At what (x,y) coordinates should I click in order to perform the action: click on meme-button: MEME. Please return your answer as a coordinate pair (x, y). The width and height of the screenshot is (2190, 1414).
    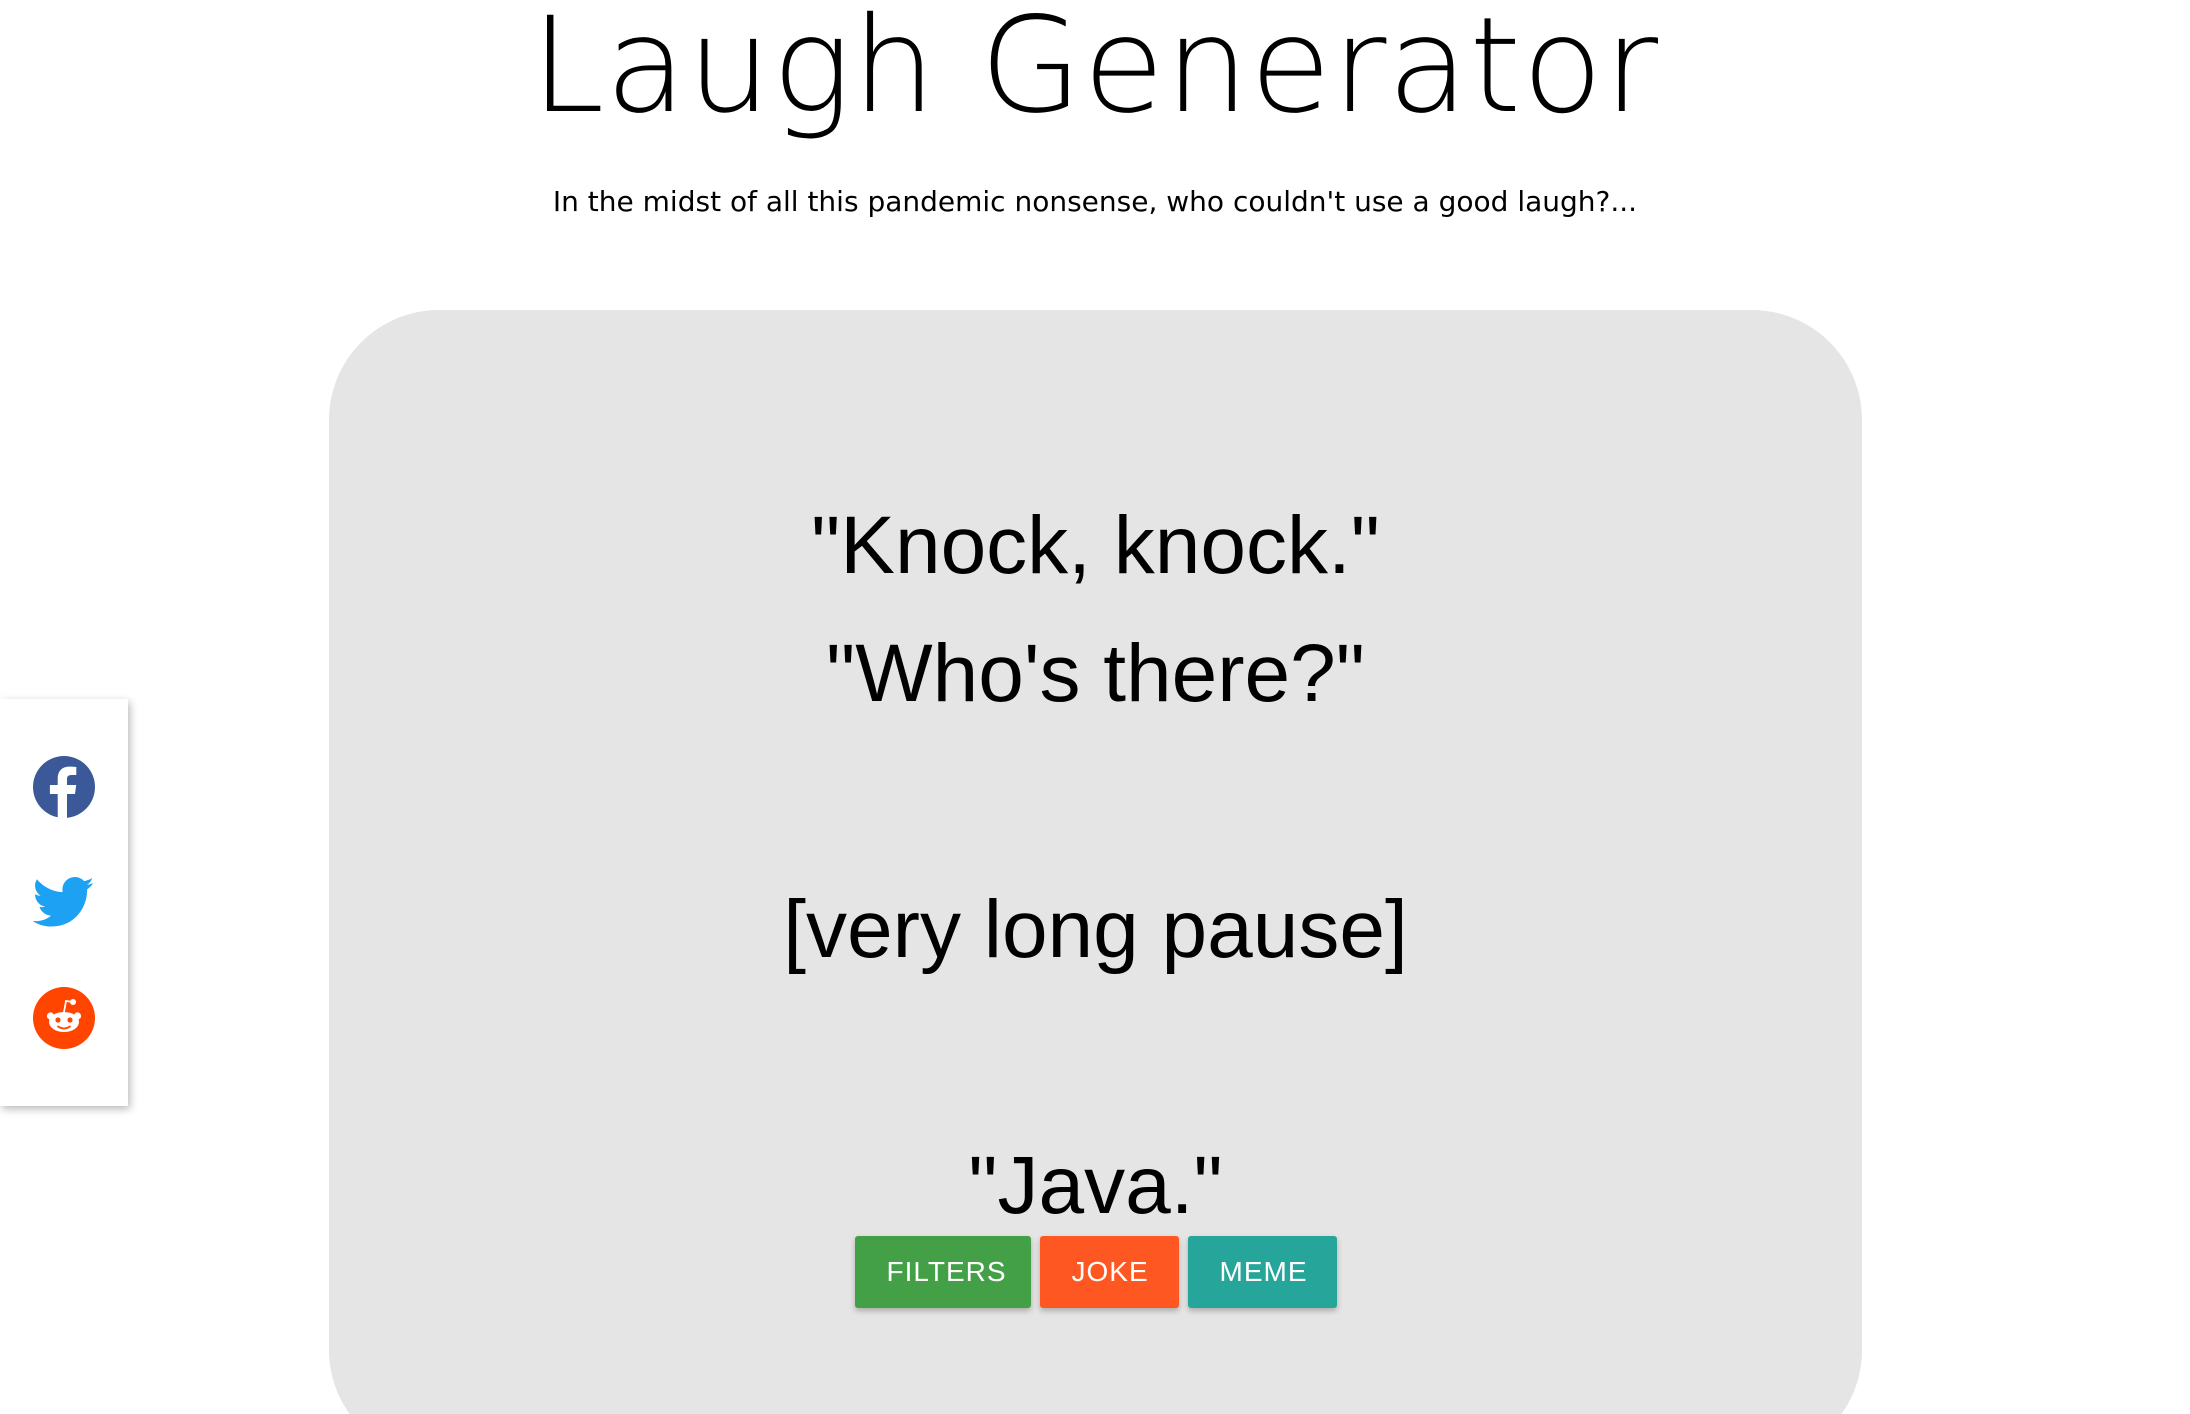
    Looking at the image, I should click on (1262, 1272).